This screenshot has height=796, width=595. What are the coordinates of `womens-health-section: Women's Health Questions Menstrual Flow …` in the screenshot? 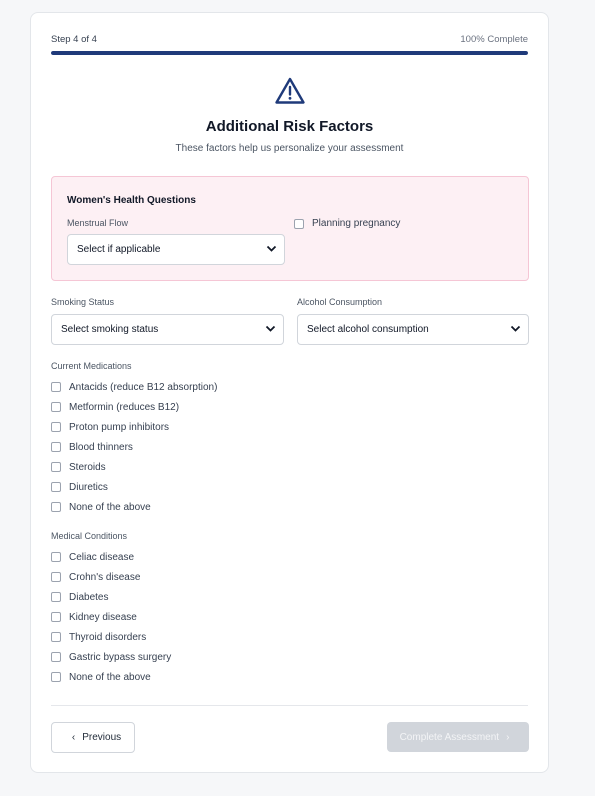 It's located at (290, 228).